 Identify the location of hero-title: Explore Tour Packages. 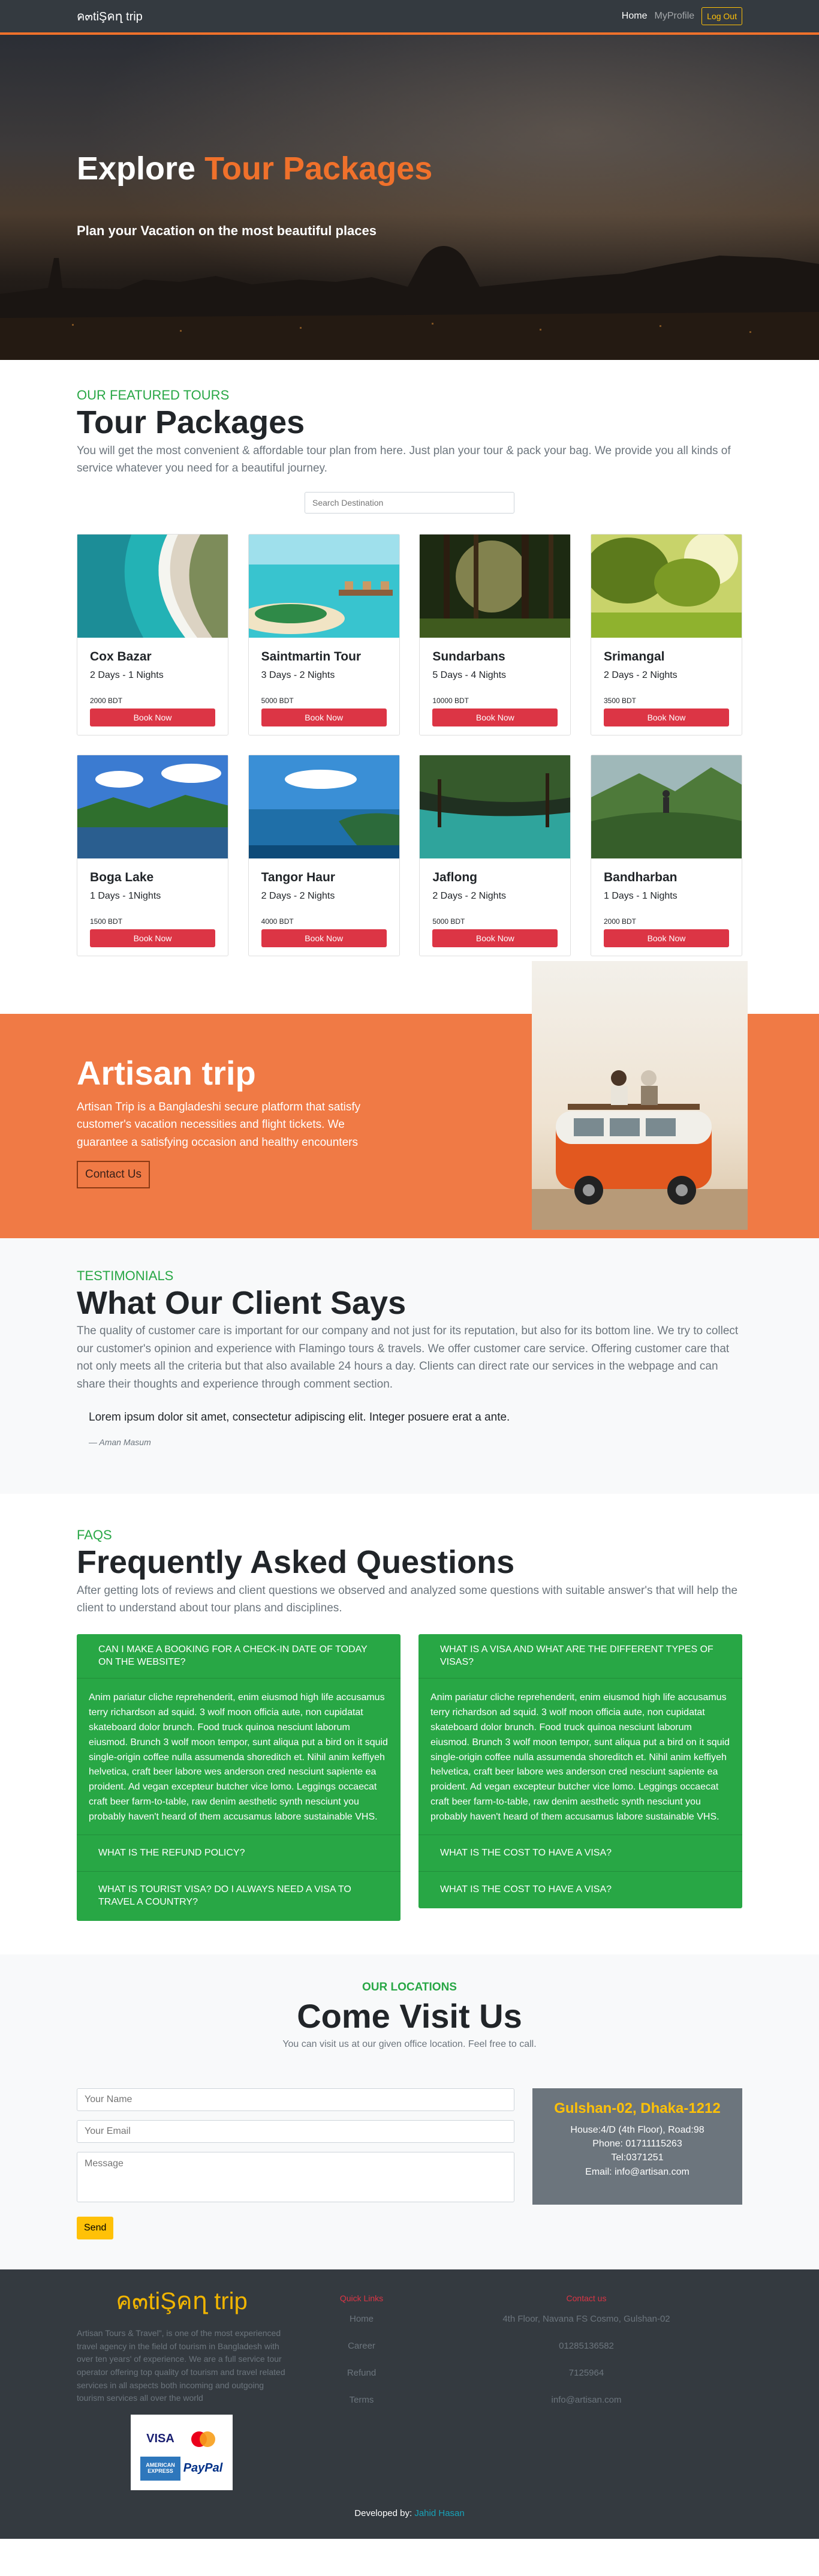
(255, 169).